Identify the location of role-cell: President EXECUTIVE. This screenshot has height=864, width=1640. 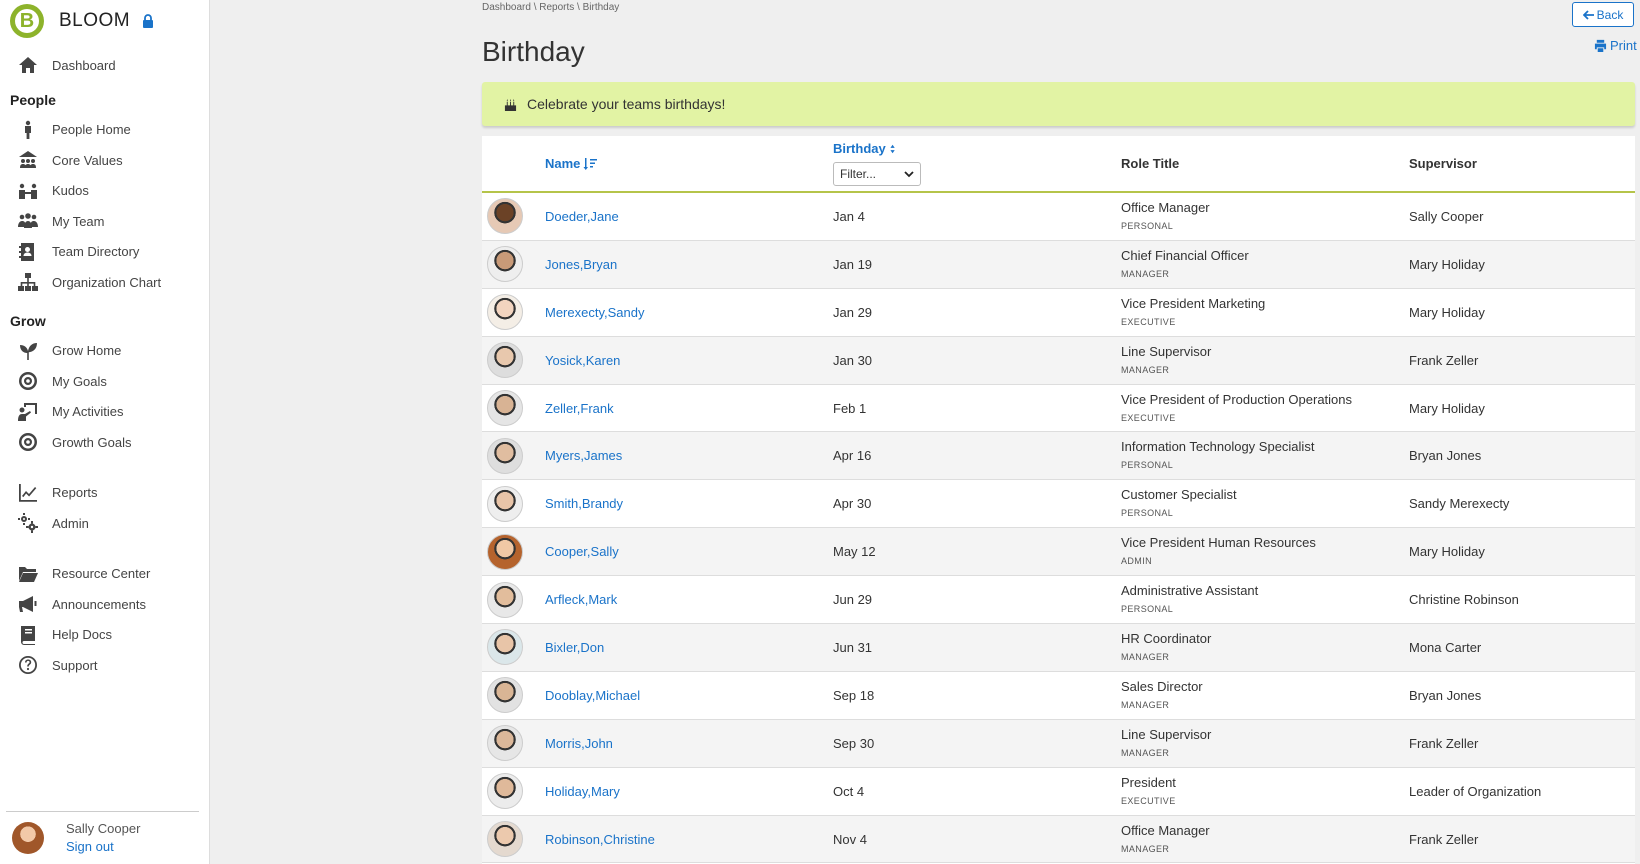
(1265, 791).